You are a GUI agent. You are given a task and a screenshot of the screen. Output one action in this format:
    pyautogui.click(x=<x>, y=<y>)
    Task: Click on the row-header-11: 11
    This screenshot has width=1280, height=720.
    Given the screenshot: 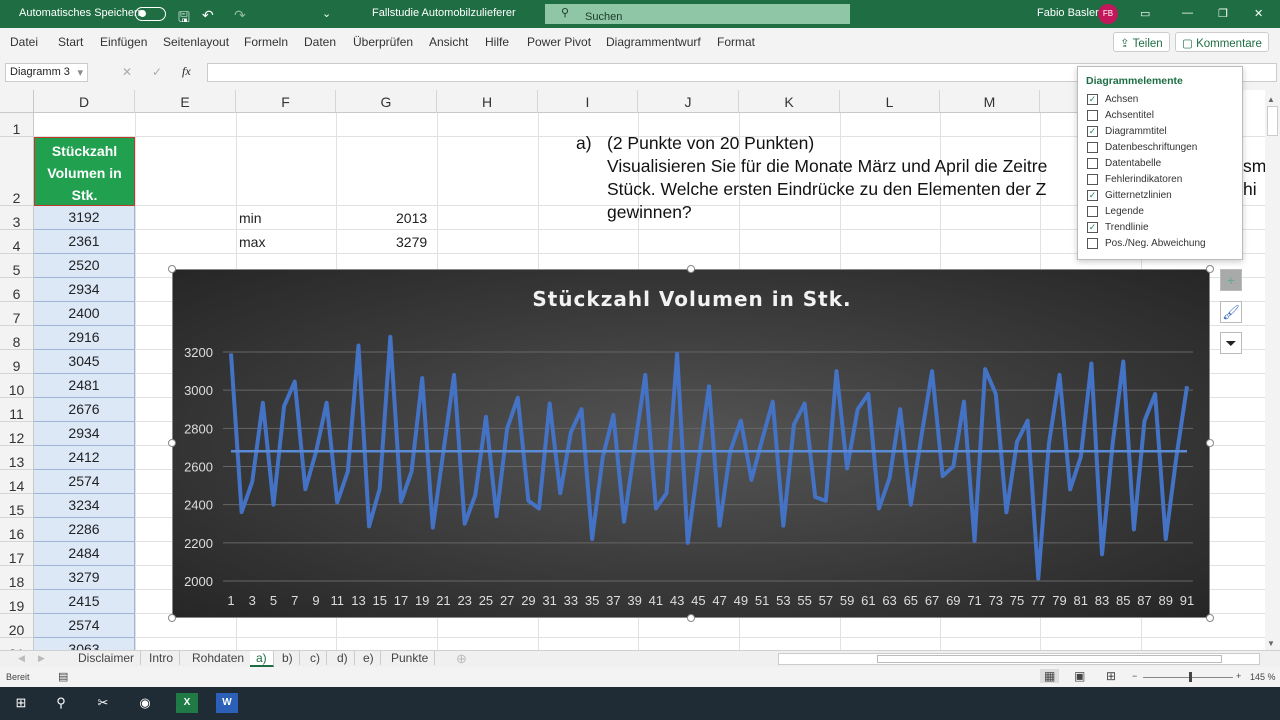 What is the action you would take?
    pyautogui.click(x=17, y=410)
    